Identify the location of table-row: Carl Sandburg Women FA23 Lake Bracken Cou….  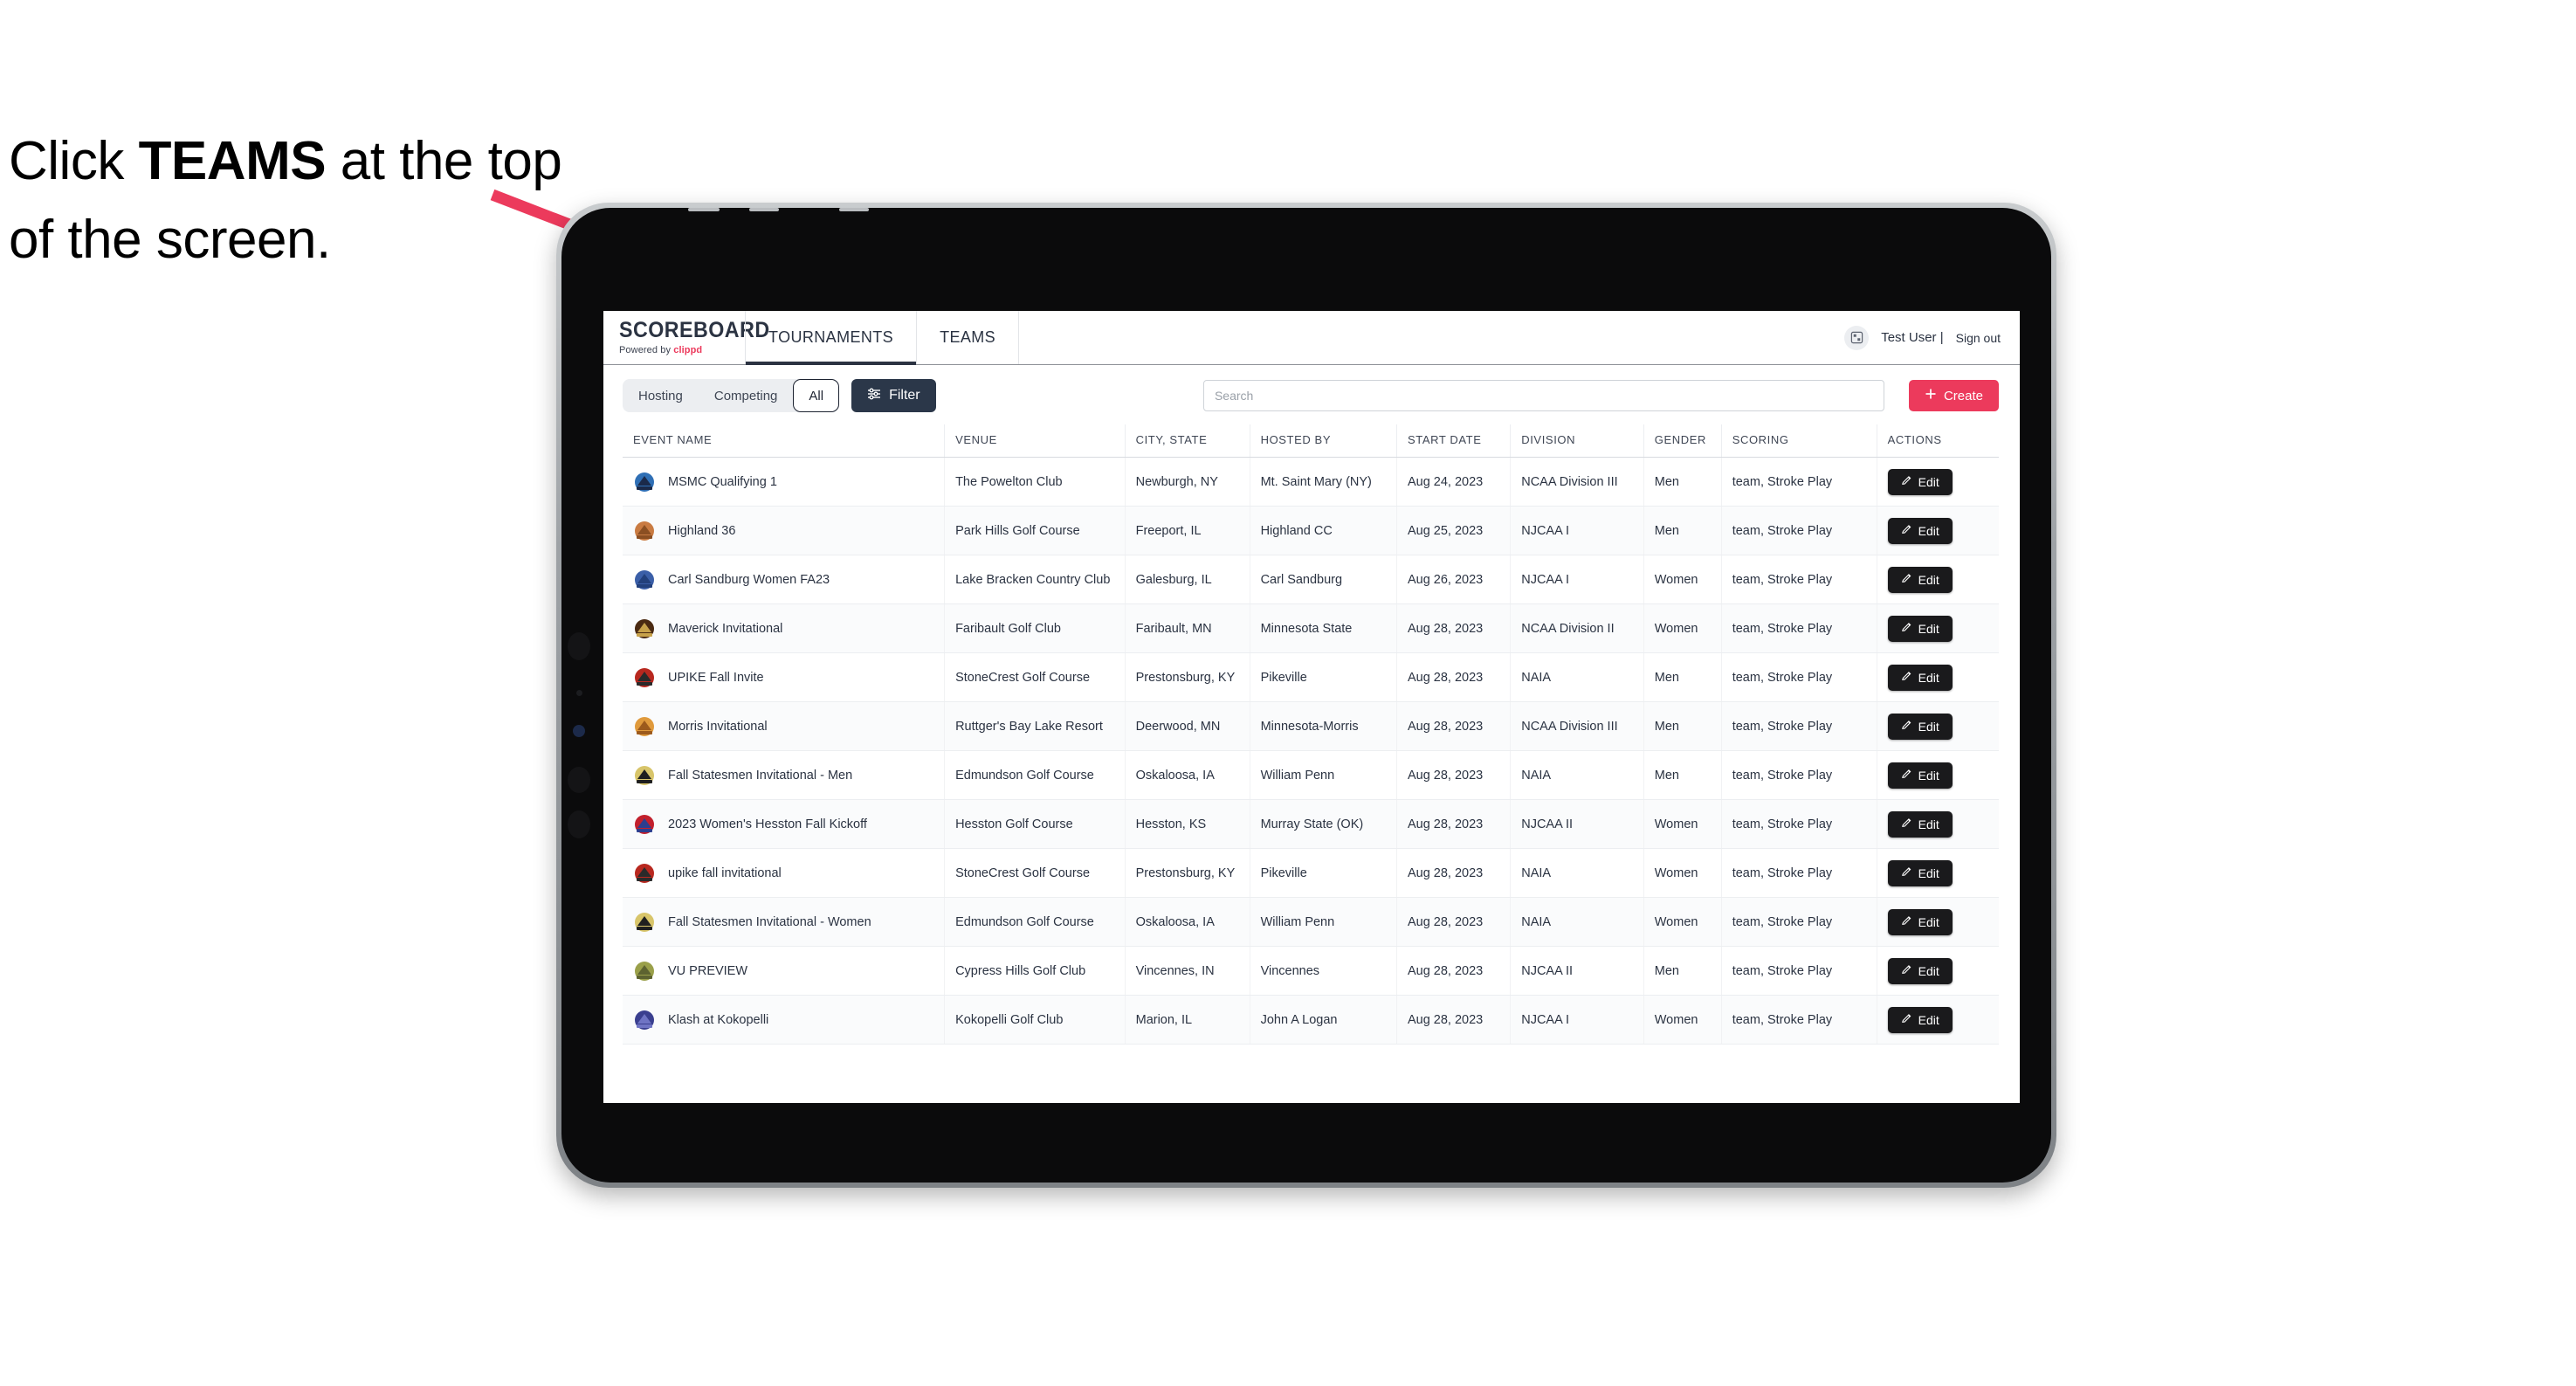
(1311, 579).